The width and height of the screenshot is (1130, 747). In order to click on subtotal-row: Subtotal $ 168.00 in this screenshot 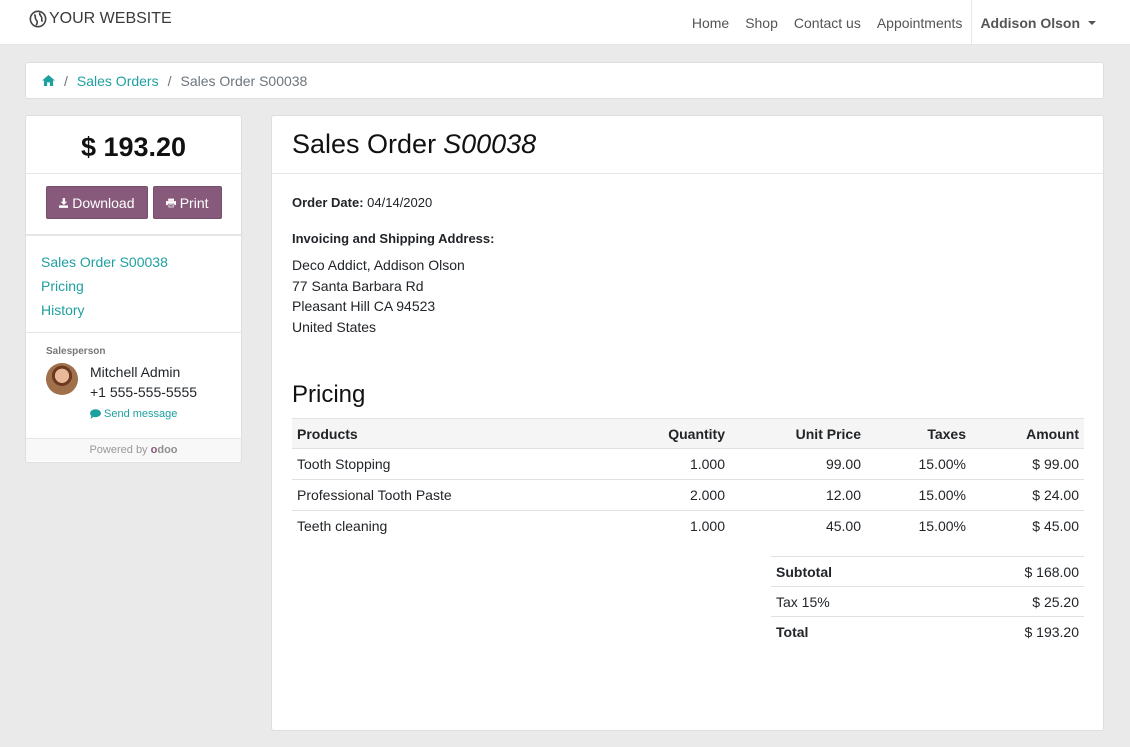, I will do `click(927, 571)`.